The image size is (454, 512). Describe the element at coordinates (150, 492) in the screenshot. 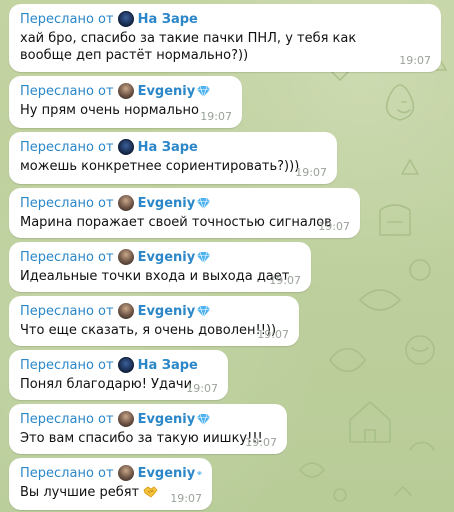

I see `handshake-emoji` at that location.